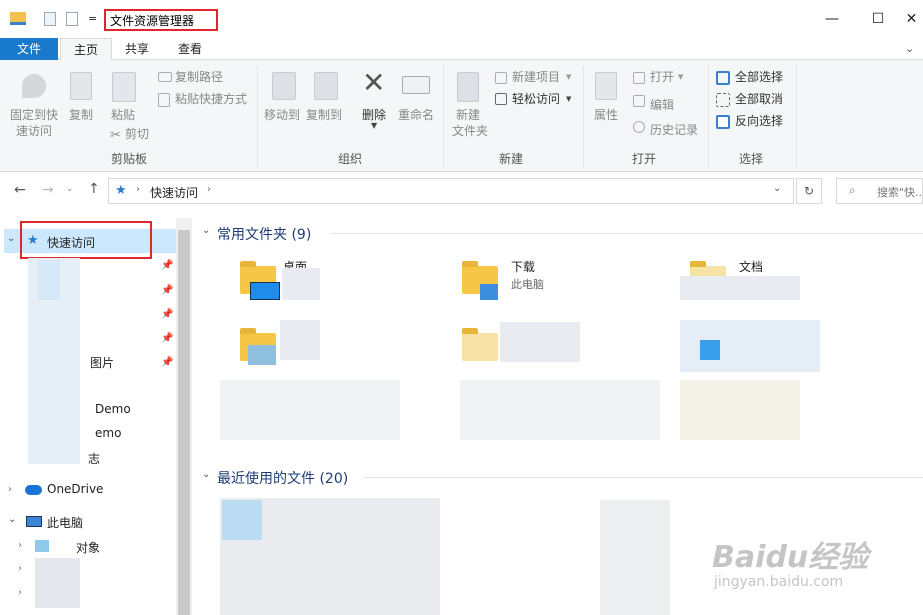 This screenshot has height=615, width=923. Describe the element at coordinates (65, 522) in the screenshot. I see `nav-this-pc: 此电脑` at that location.